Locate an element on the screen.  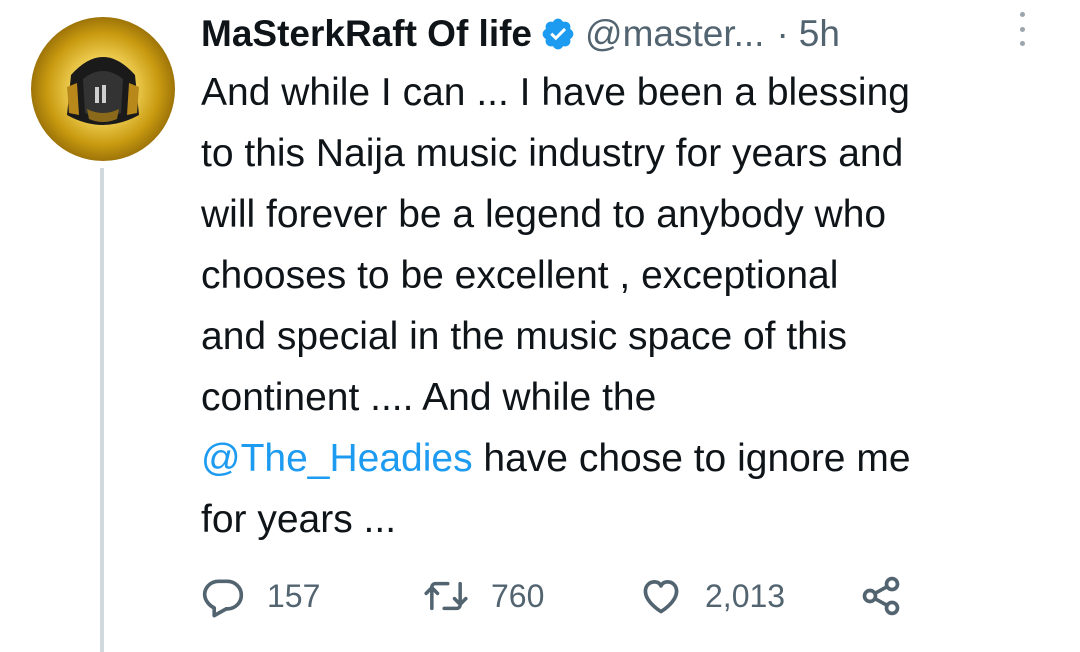
tweet-actions: 157 760 2,013 is located at coordinates (631, 596).